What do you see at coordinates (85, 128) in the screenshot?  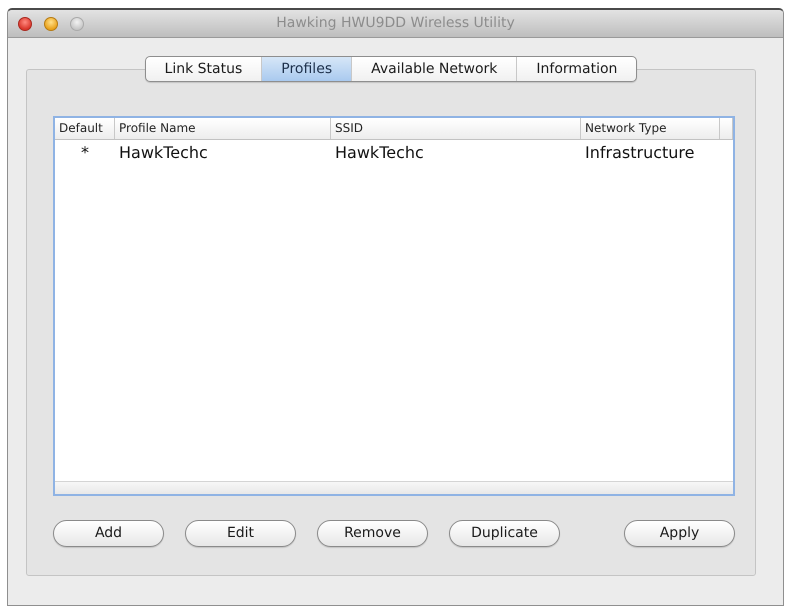 I see `column-header: Default` at bounding box center [85, 128].